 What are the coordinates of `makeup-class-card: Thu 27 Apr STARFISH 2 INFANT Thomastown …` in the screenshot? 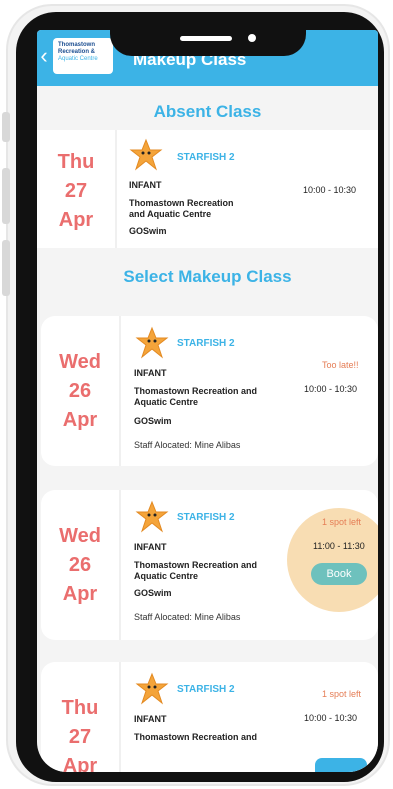 It's located at (209, 717).